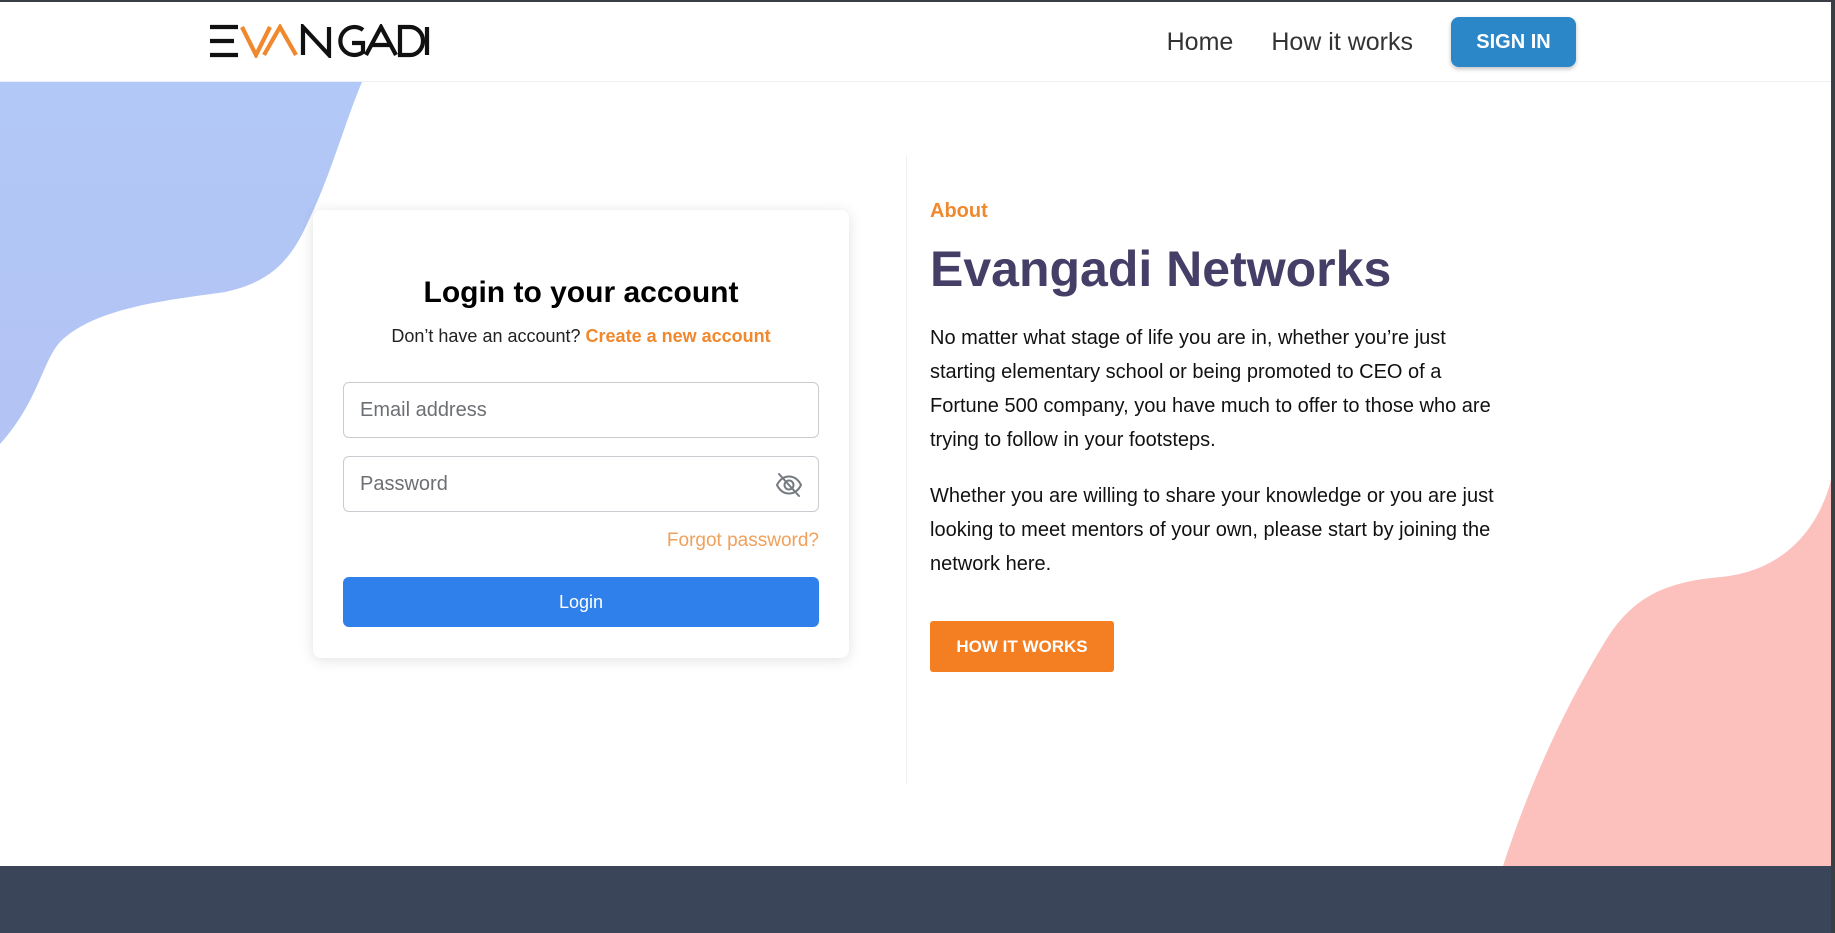  Describe the element at coordinates (1833, 466) in the screenshot. I see `window-right-border` at that location.